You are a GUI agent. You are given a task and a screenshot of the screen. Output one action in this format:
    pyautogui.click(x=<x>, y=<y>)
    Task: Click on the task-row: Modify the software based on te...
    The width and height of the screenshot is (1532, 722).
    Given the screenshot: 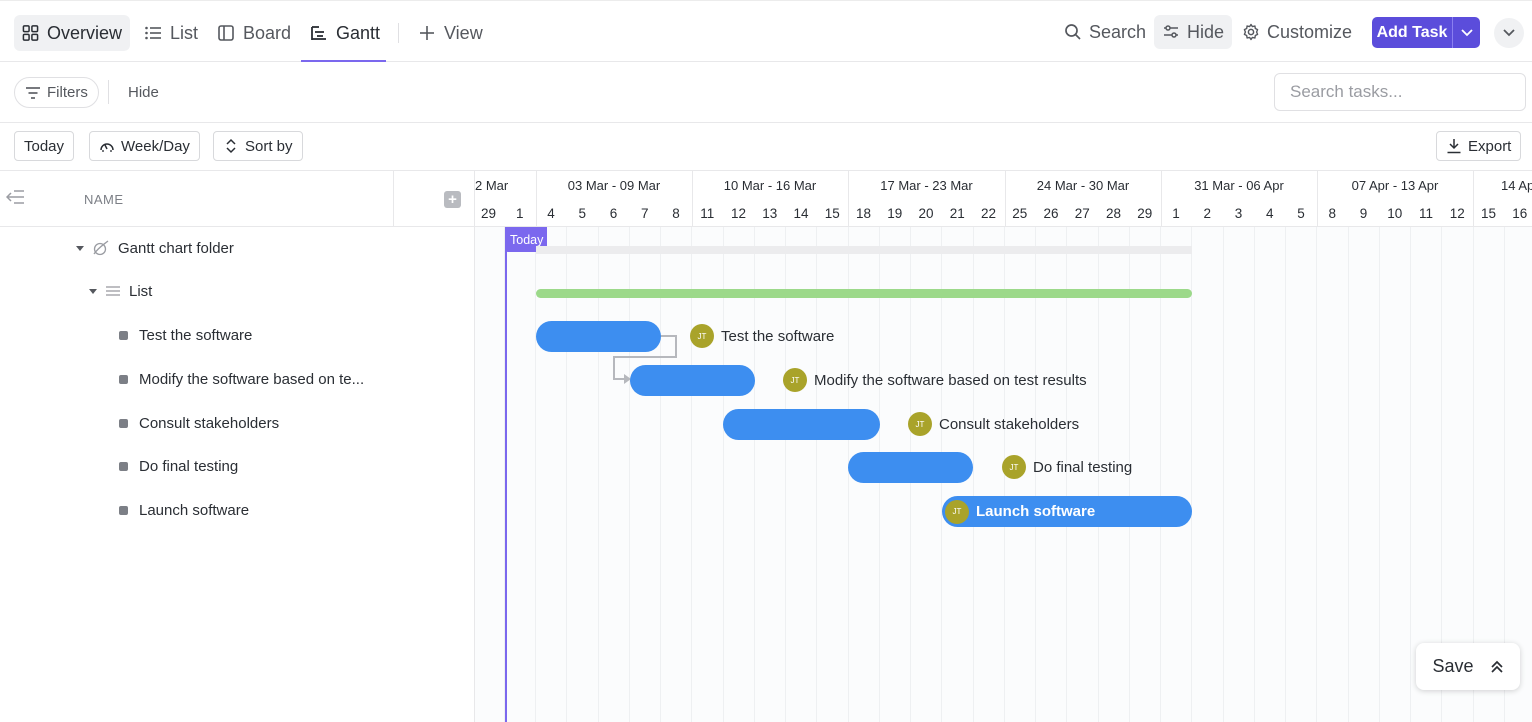 What is the action you would take?
    pyautogui.click(x=241, y=379)
    